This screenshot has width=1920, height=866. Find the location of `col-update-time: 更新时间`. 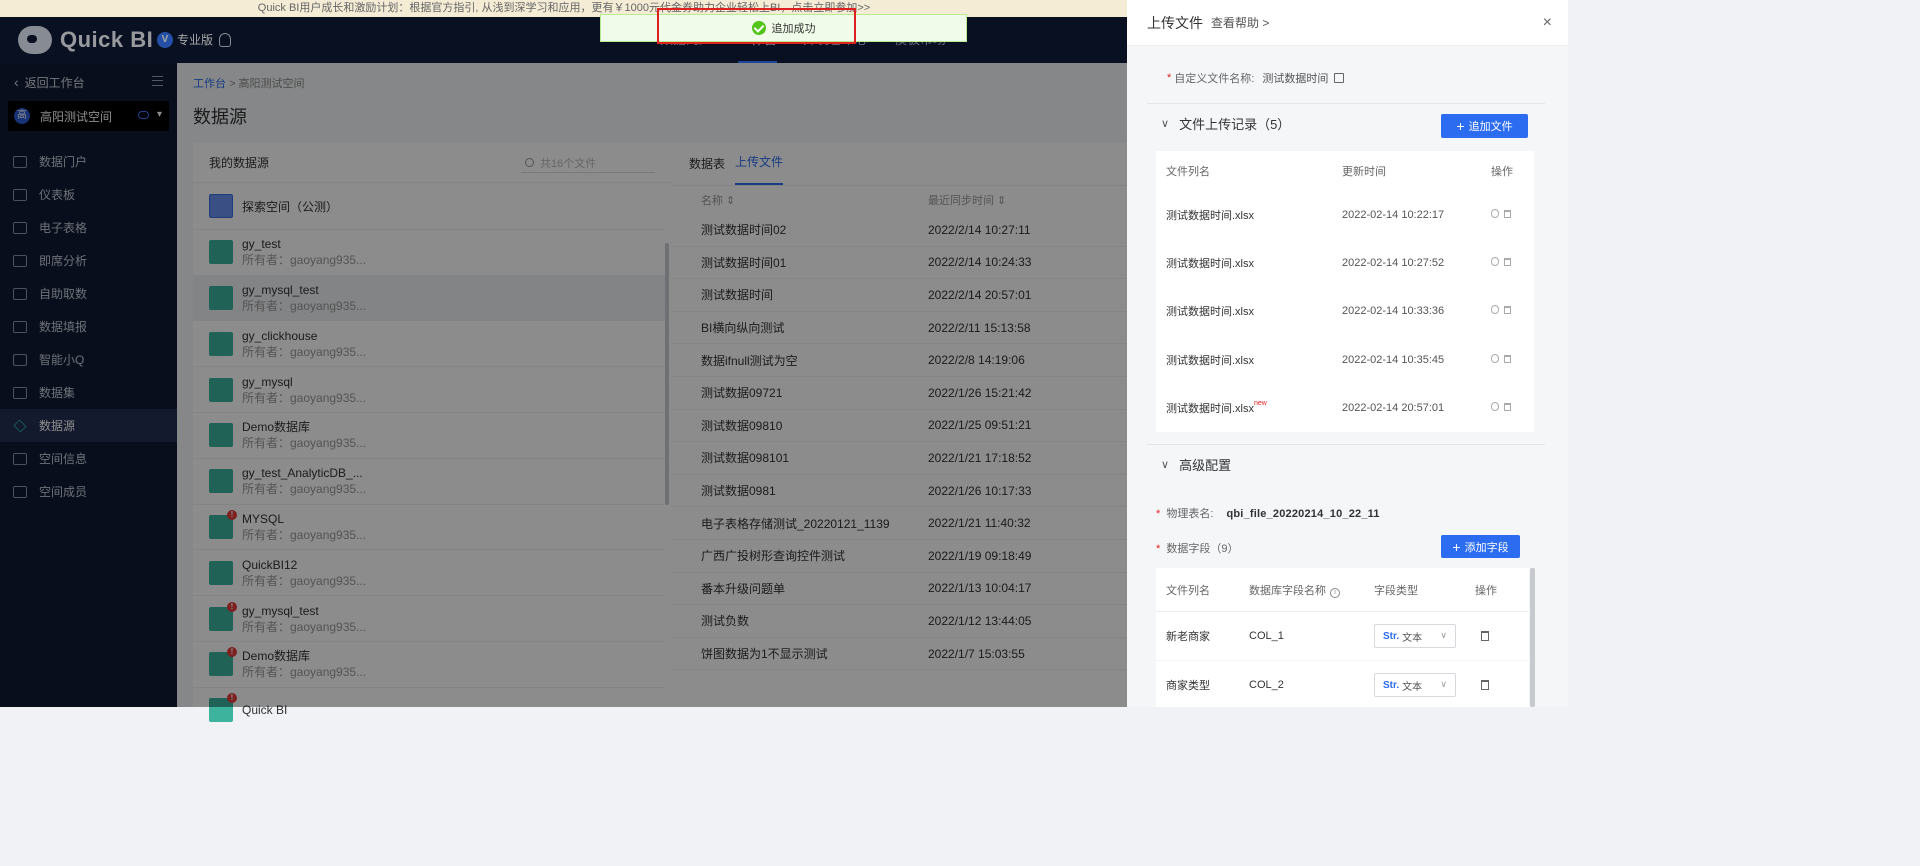

col-update-time: 更新时间 is located at coordinates (1364, 172).